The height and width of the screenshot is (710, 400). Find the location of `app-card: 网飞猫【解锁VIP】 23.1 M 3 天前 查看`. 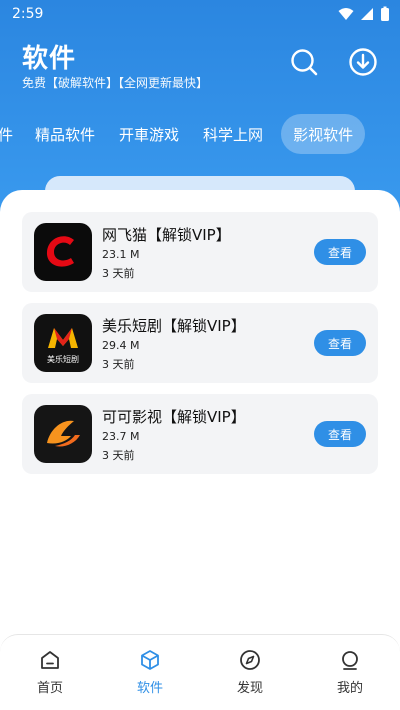

app-card: 网飞猫【解锁VIP】 23.1 M 3 天前 查看 is located at coordinates (200, 252).